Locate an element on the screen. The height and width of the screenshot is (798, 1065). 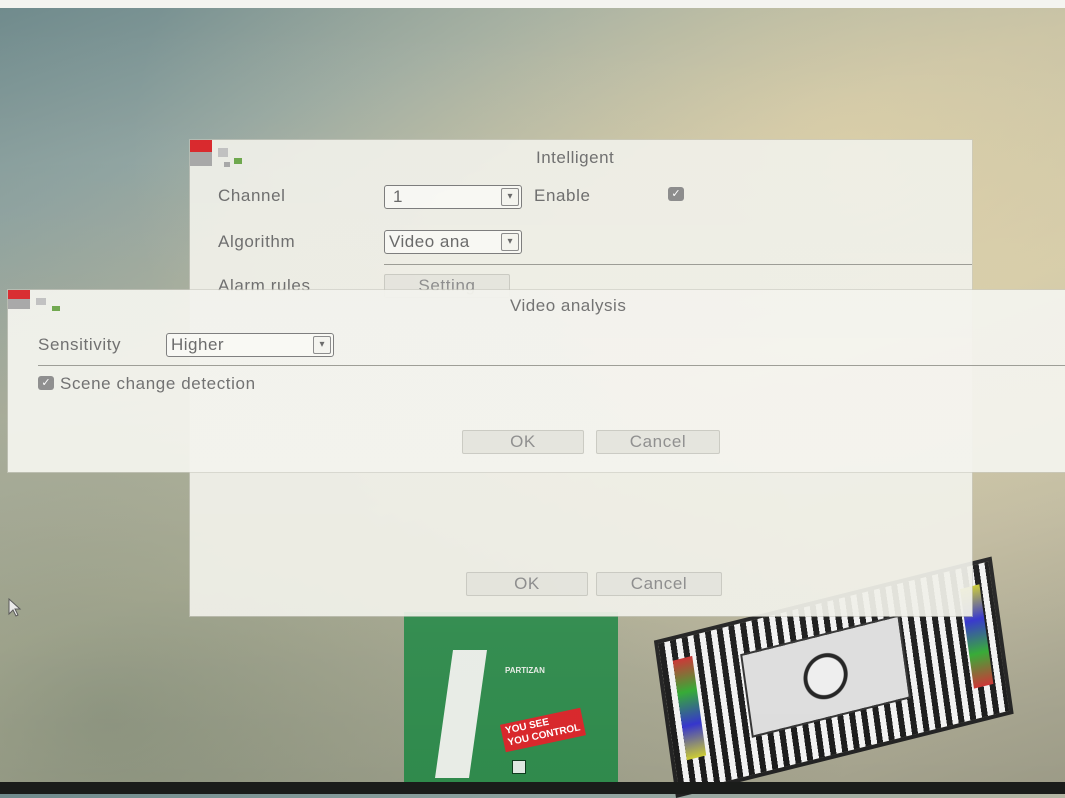
sensitivity-select-value: Higher is located at coordinates (198, 344).